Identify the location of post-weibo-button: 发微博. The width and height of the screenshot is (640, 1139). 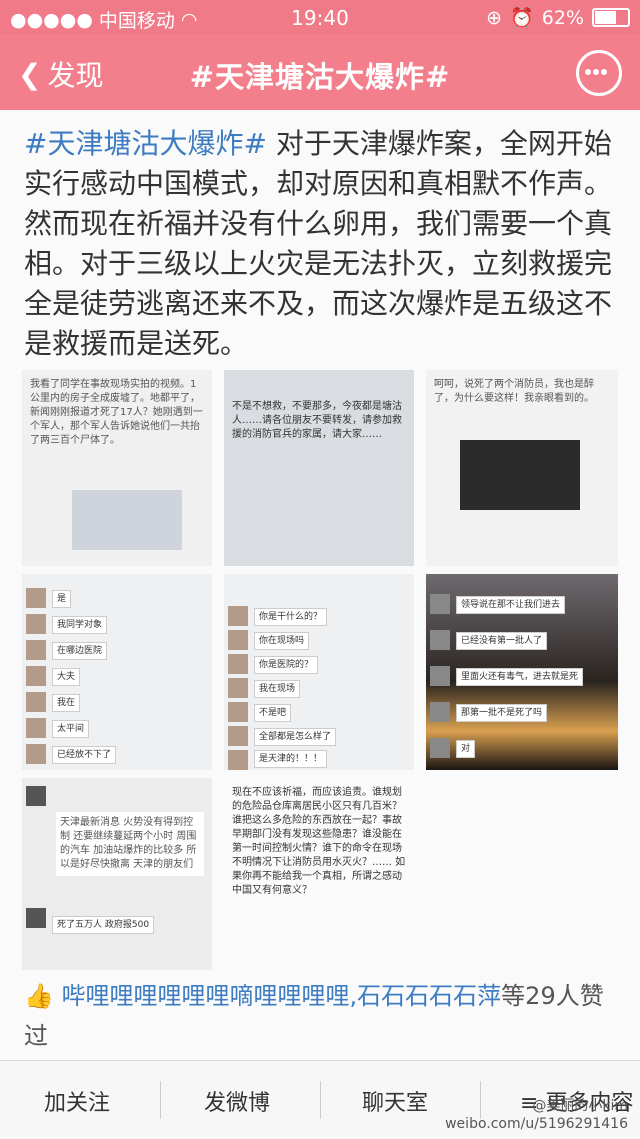
(237, 1101).